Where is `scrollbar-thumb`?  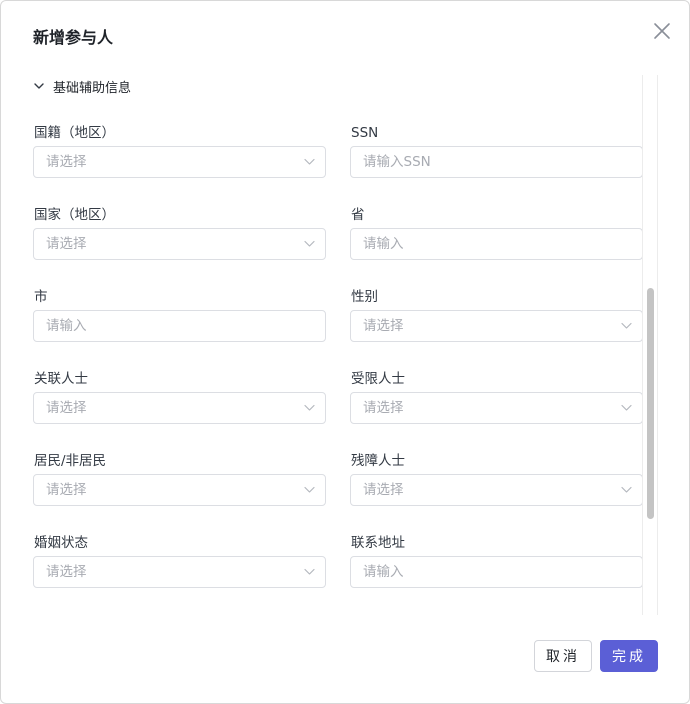
scrollbar-thumb is located at coordinates (650, 403).